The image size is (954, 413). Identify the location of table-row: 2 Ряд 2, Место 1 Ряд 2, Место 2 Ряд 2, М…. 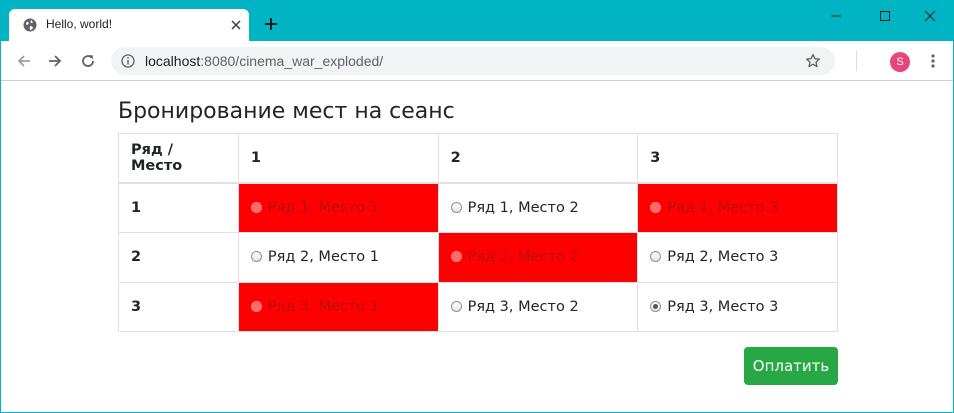
(478, 257).